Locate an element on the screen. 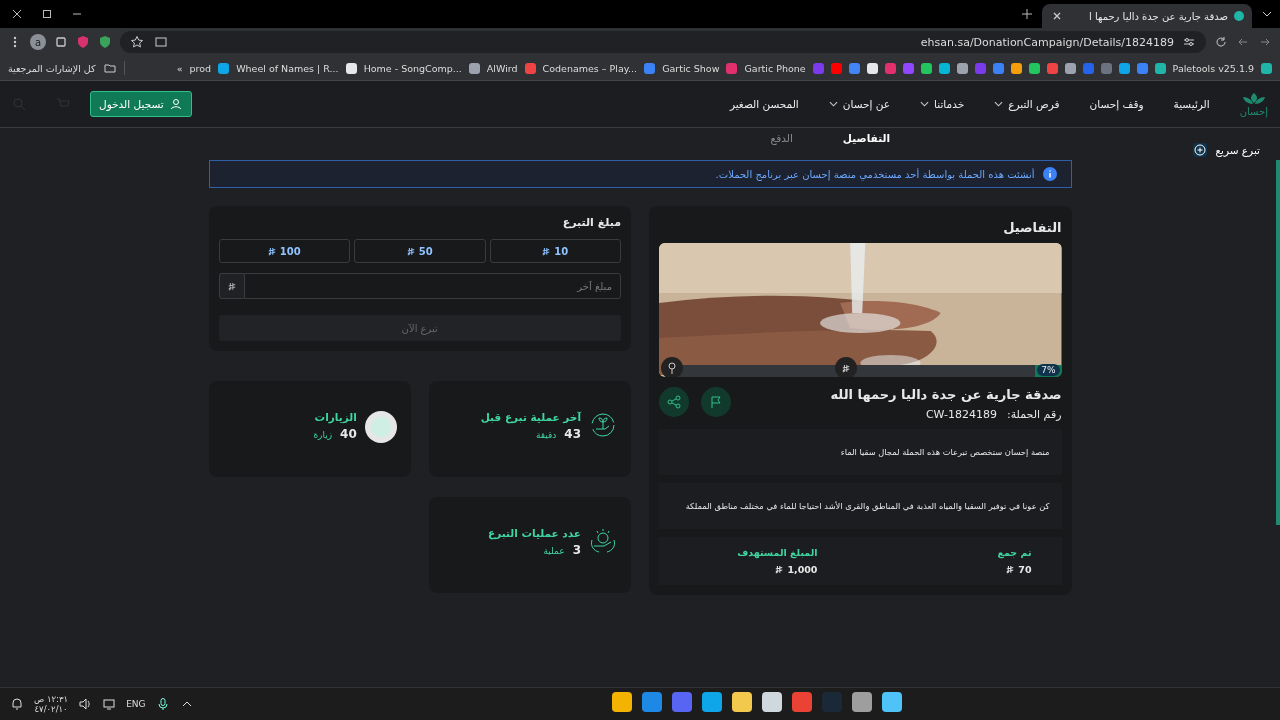 This screenshot has height=720, width=1280. address-bar: ehsan.sa/DonationCampaign/Details/1824189 is located at coordinates (663, 42).